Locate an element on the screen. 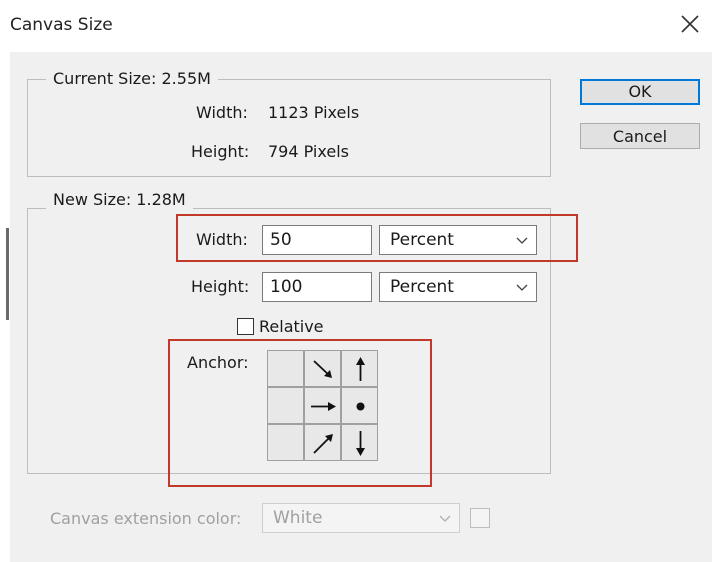  relative-checkbox is located at coordinates (245, 326).